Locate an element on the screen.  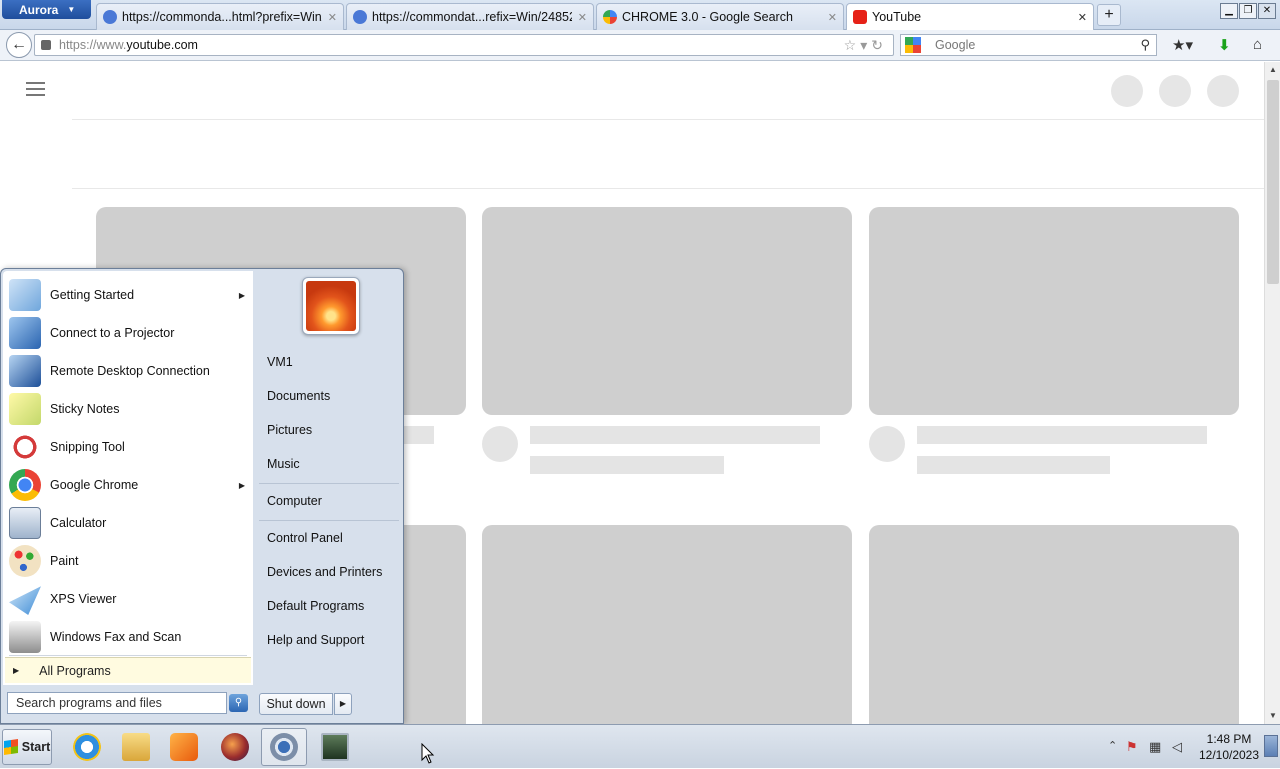
program-label: Snipping Tool is located at coordinates (87, 447).